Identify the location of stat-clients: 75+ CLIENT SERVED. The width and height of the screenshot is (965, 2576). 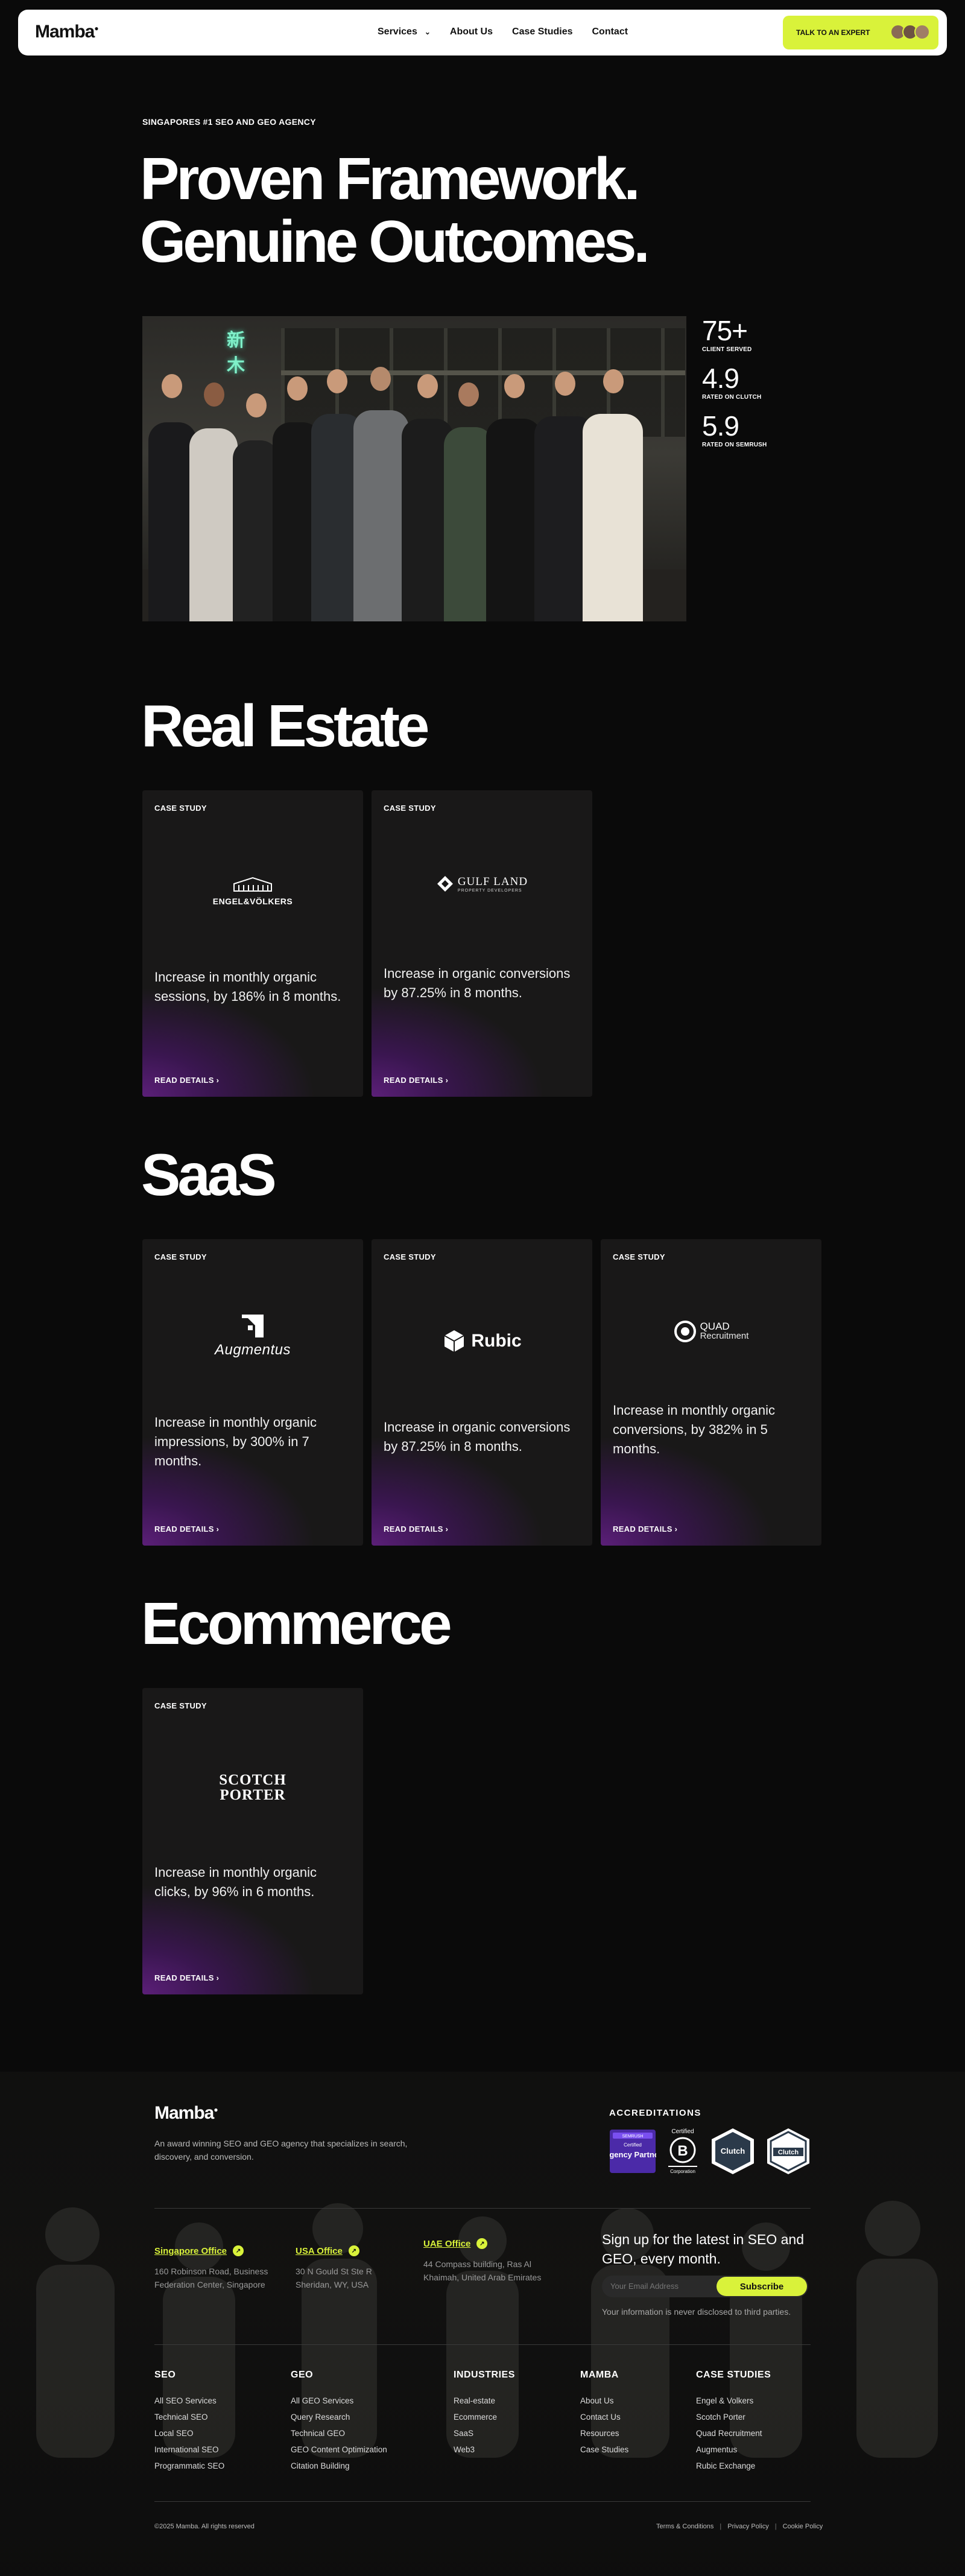
(734, 334).